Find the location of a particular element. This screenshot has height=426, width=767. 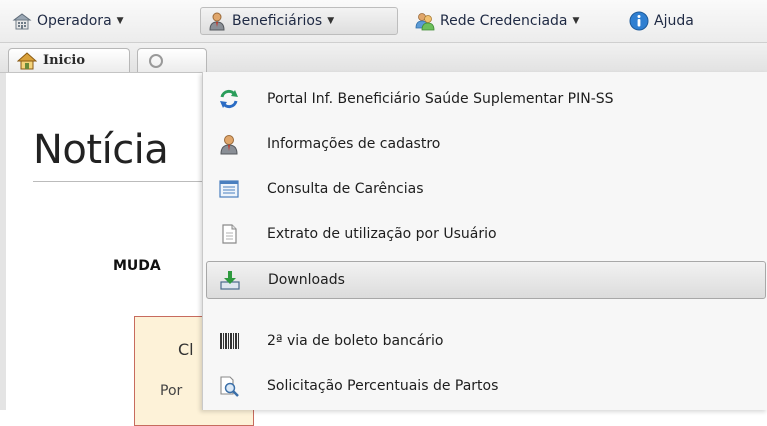

dropdown-item-solicitacao-partos: Solicitação Percentuais de Partos is located at coordinates (485, 385).